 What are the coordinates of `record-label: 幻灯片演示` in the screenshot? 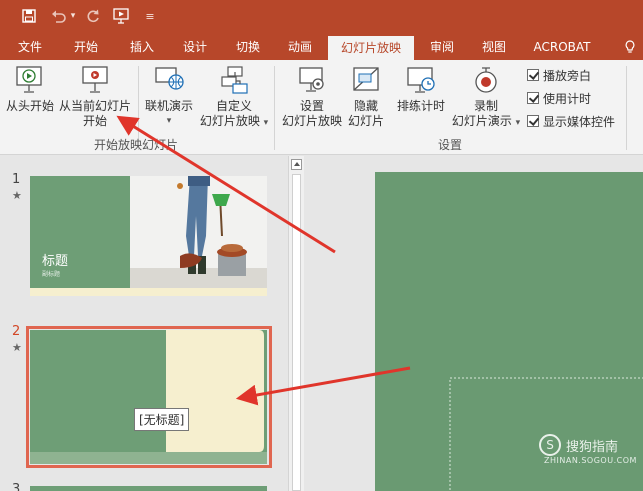 It's located at (481, 121).